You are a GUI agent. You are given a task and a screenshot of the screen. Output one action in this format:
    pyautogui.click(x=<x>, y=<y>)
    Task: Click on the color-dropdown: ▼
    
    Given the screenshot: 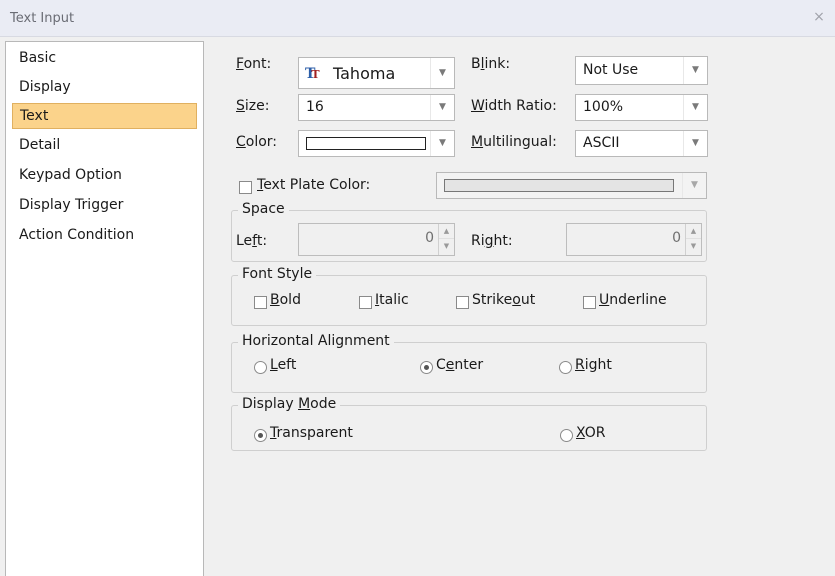 What is the action you would take?
    pyautogui.click(x=376, y=143)
    